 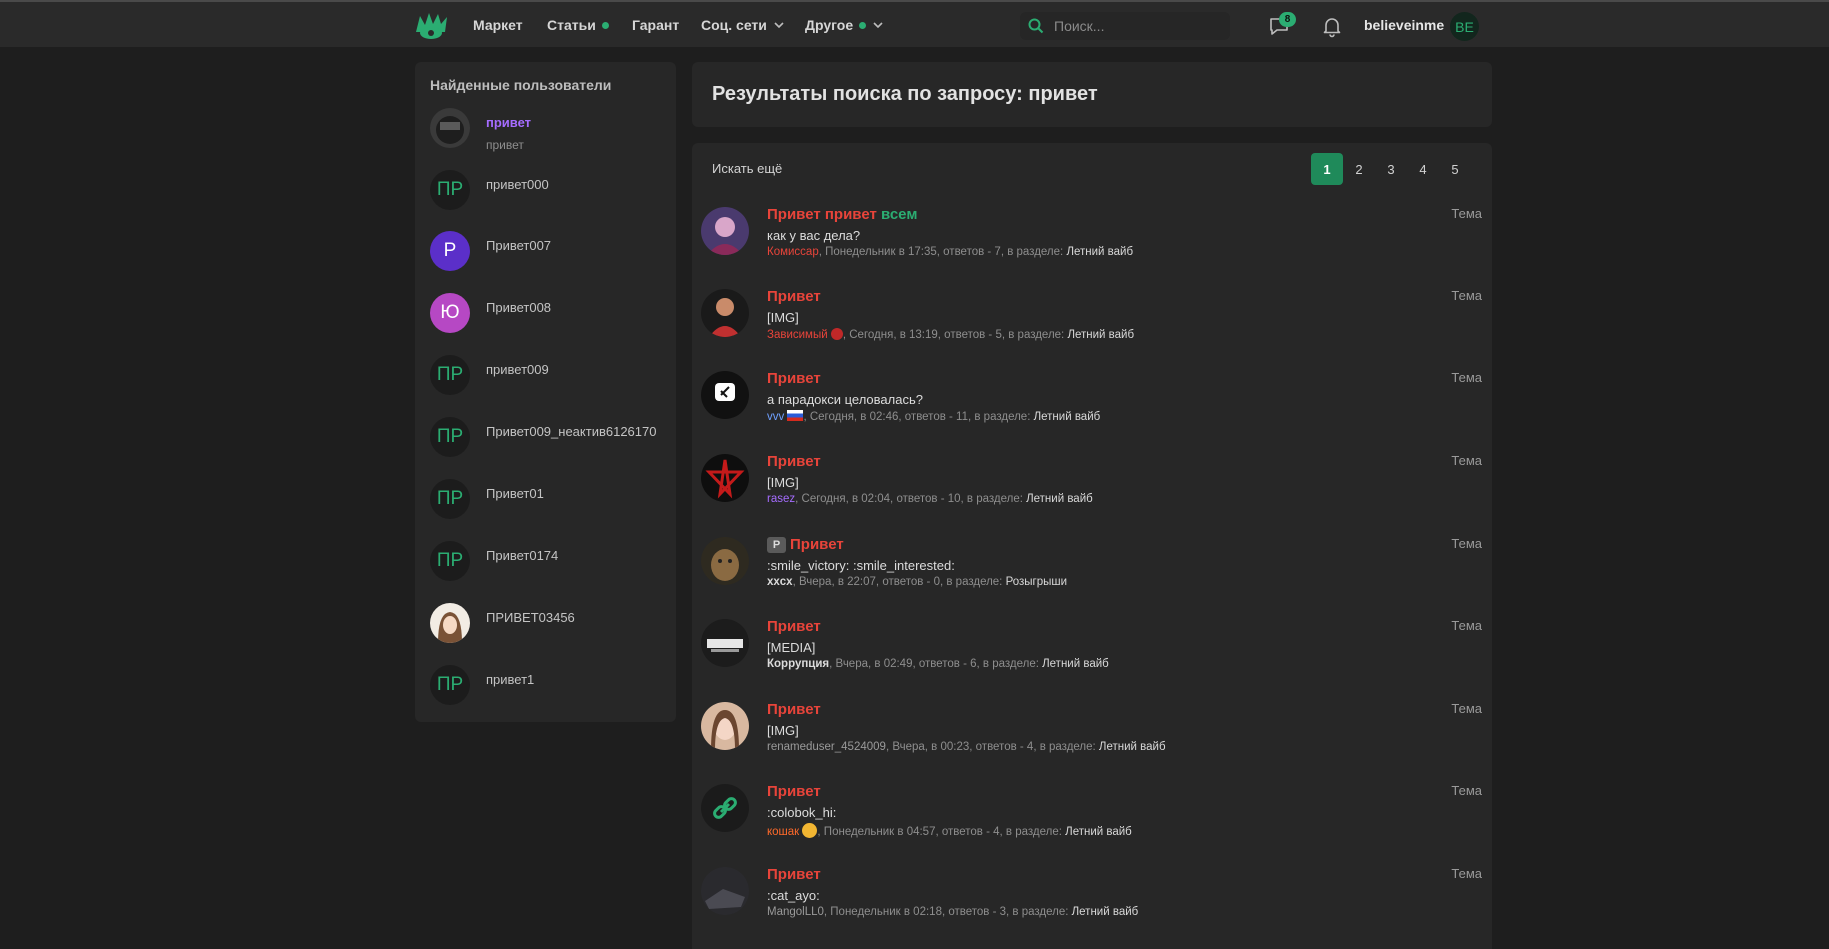 What do you see at coordinates (810, 830) in the screenshot?
I see `cat-emoji-icon` at bounding box center [810, 830].